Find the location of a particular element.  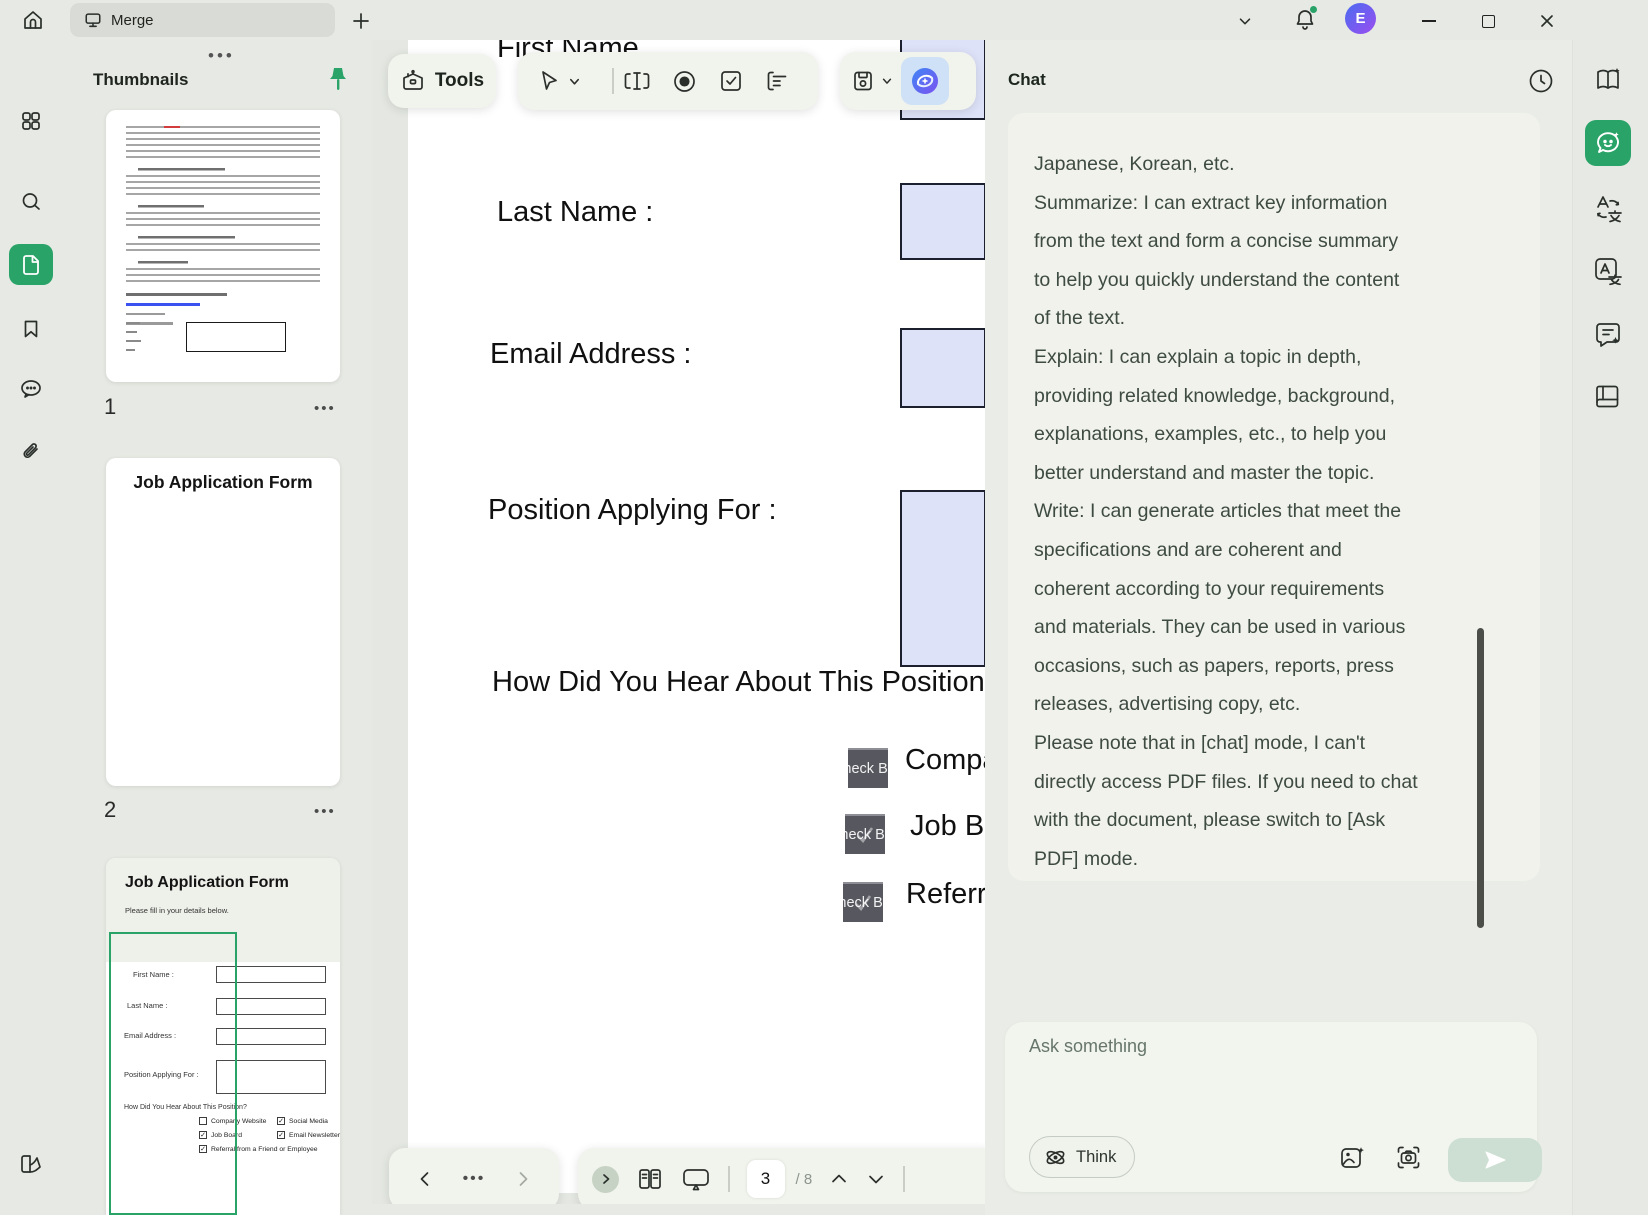

ai-assistant-button is located at coordinates (925, 81).